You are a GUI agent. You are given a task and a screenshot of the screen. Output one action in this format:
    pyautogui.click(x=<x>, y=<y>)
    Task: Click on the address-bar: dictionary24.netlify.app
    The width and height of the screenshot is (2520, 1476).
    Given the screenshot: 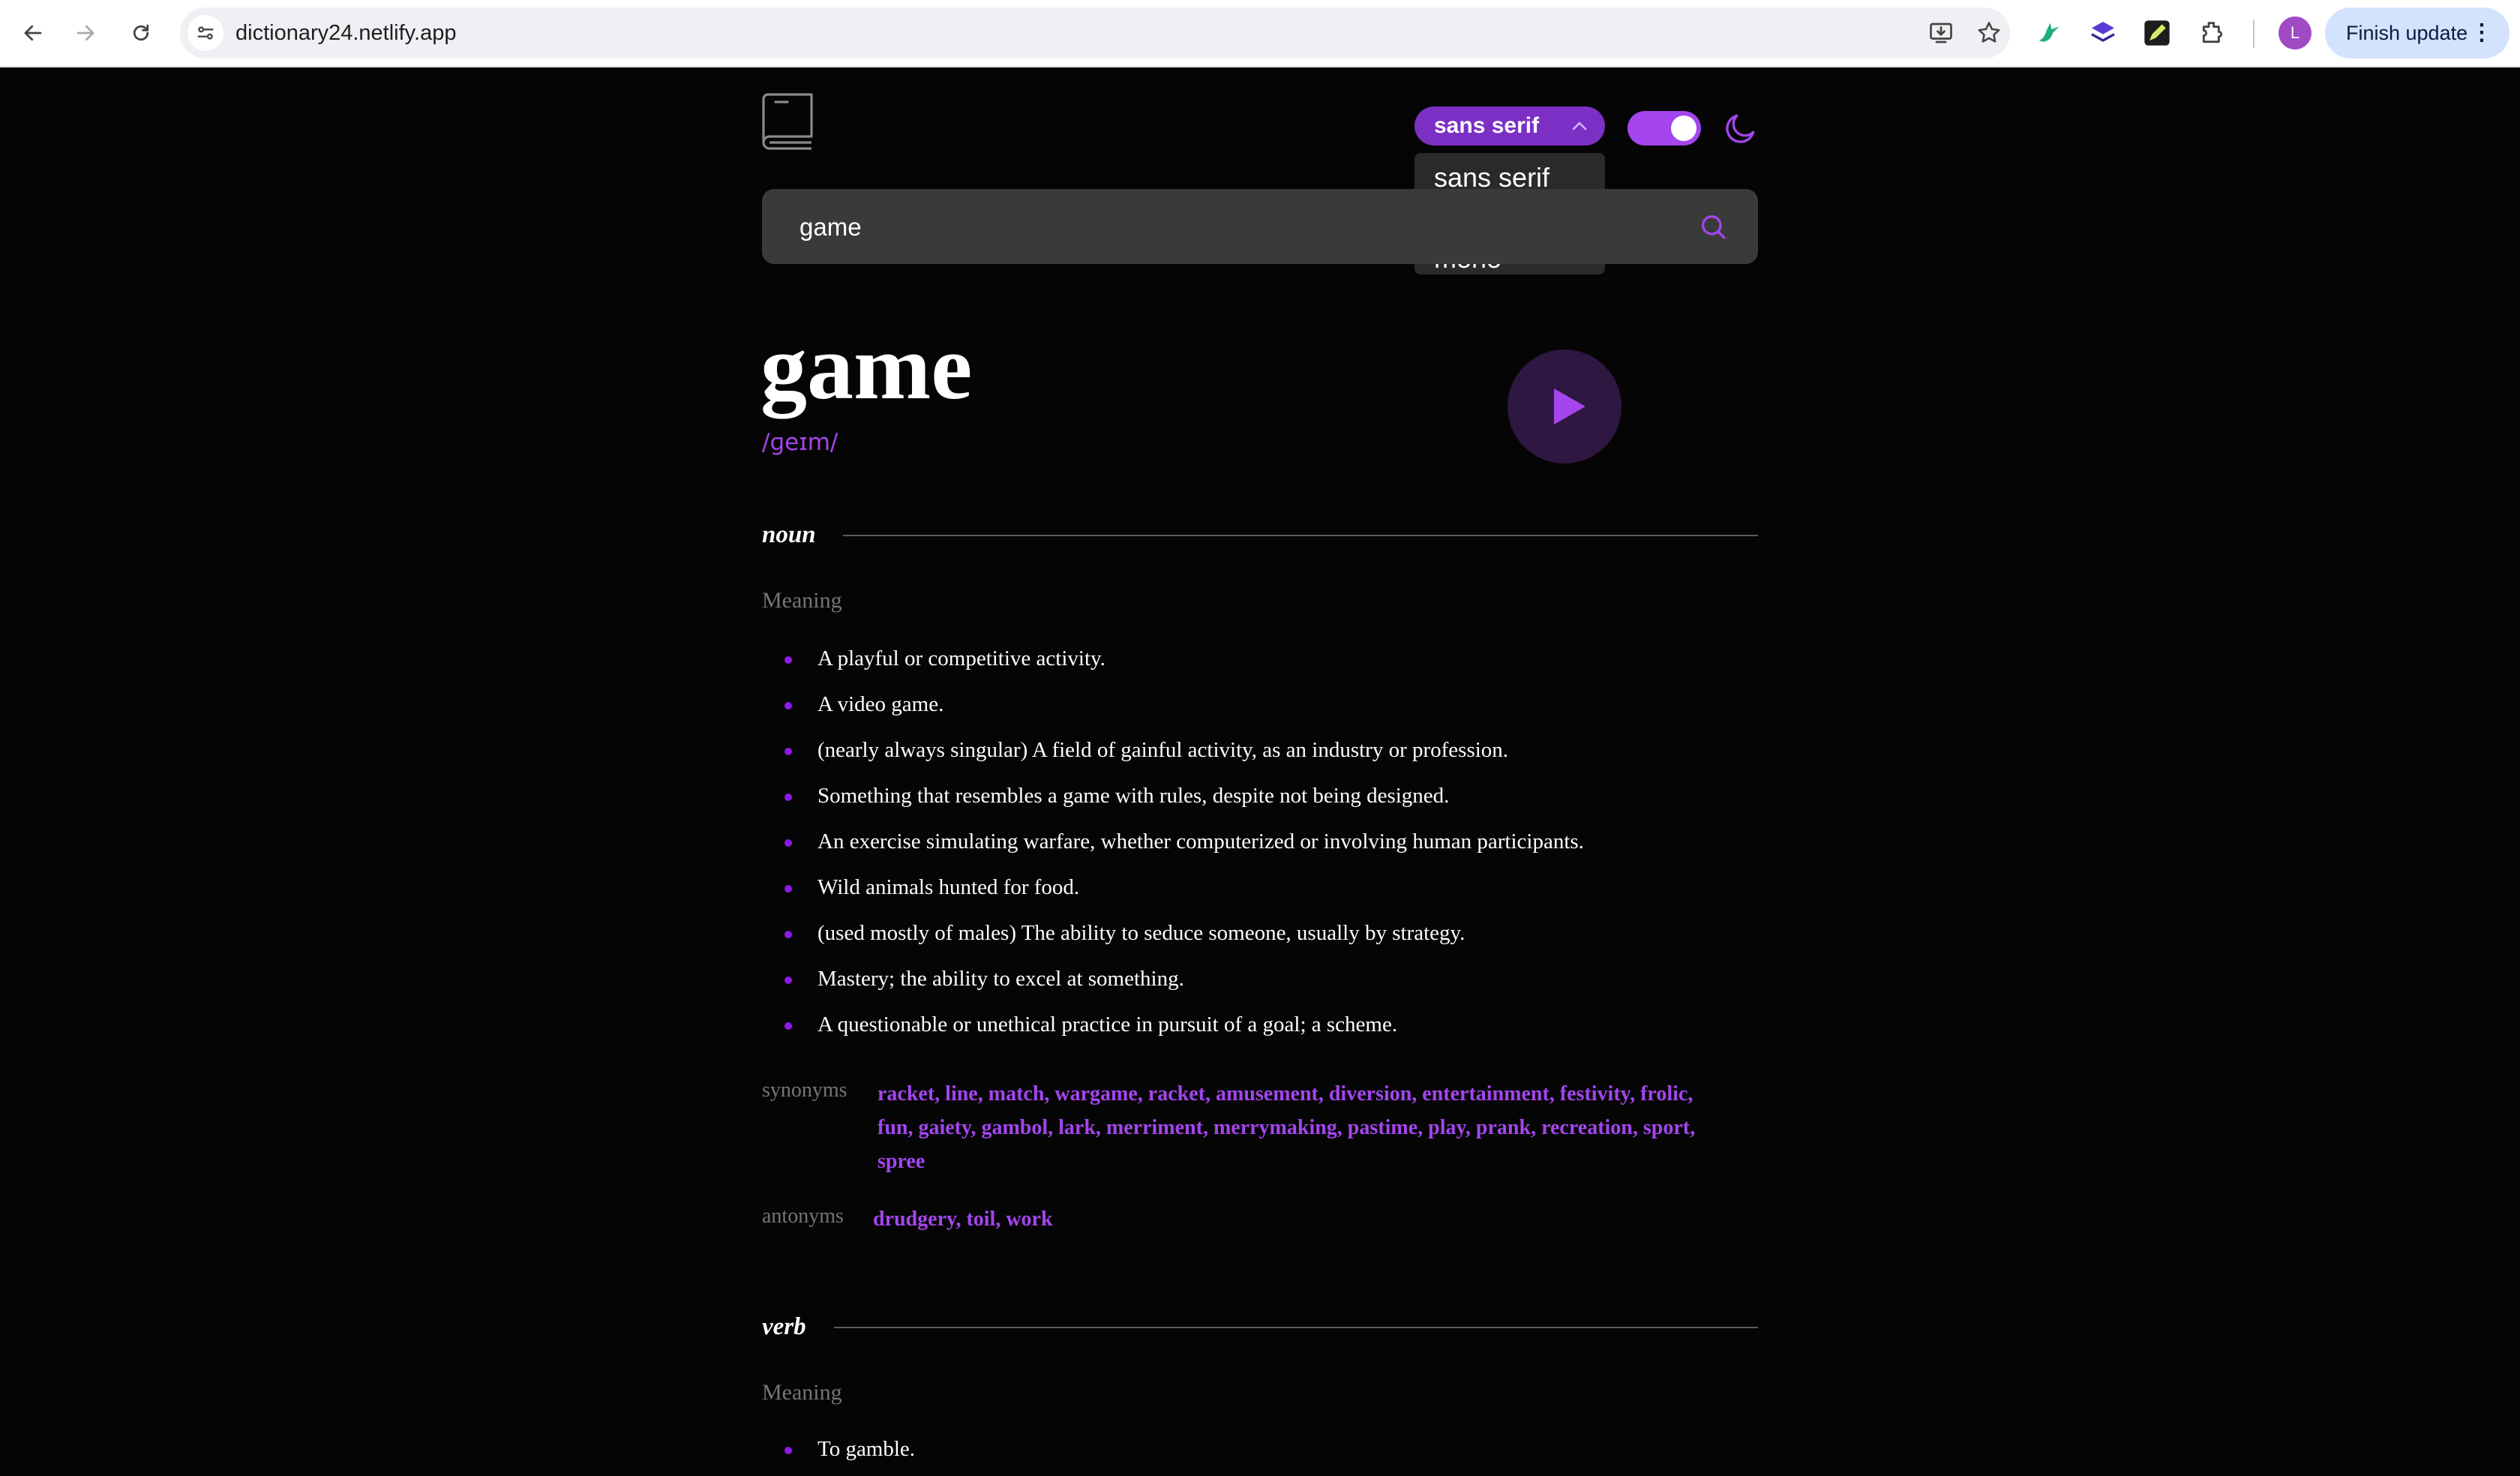 What is the action you would take?
    pyautogui.click(x=1095, y=33)
    